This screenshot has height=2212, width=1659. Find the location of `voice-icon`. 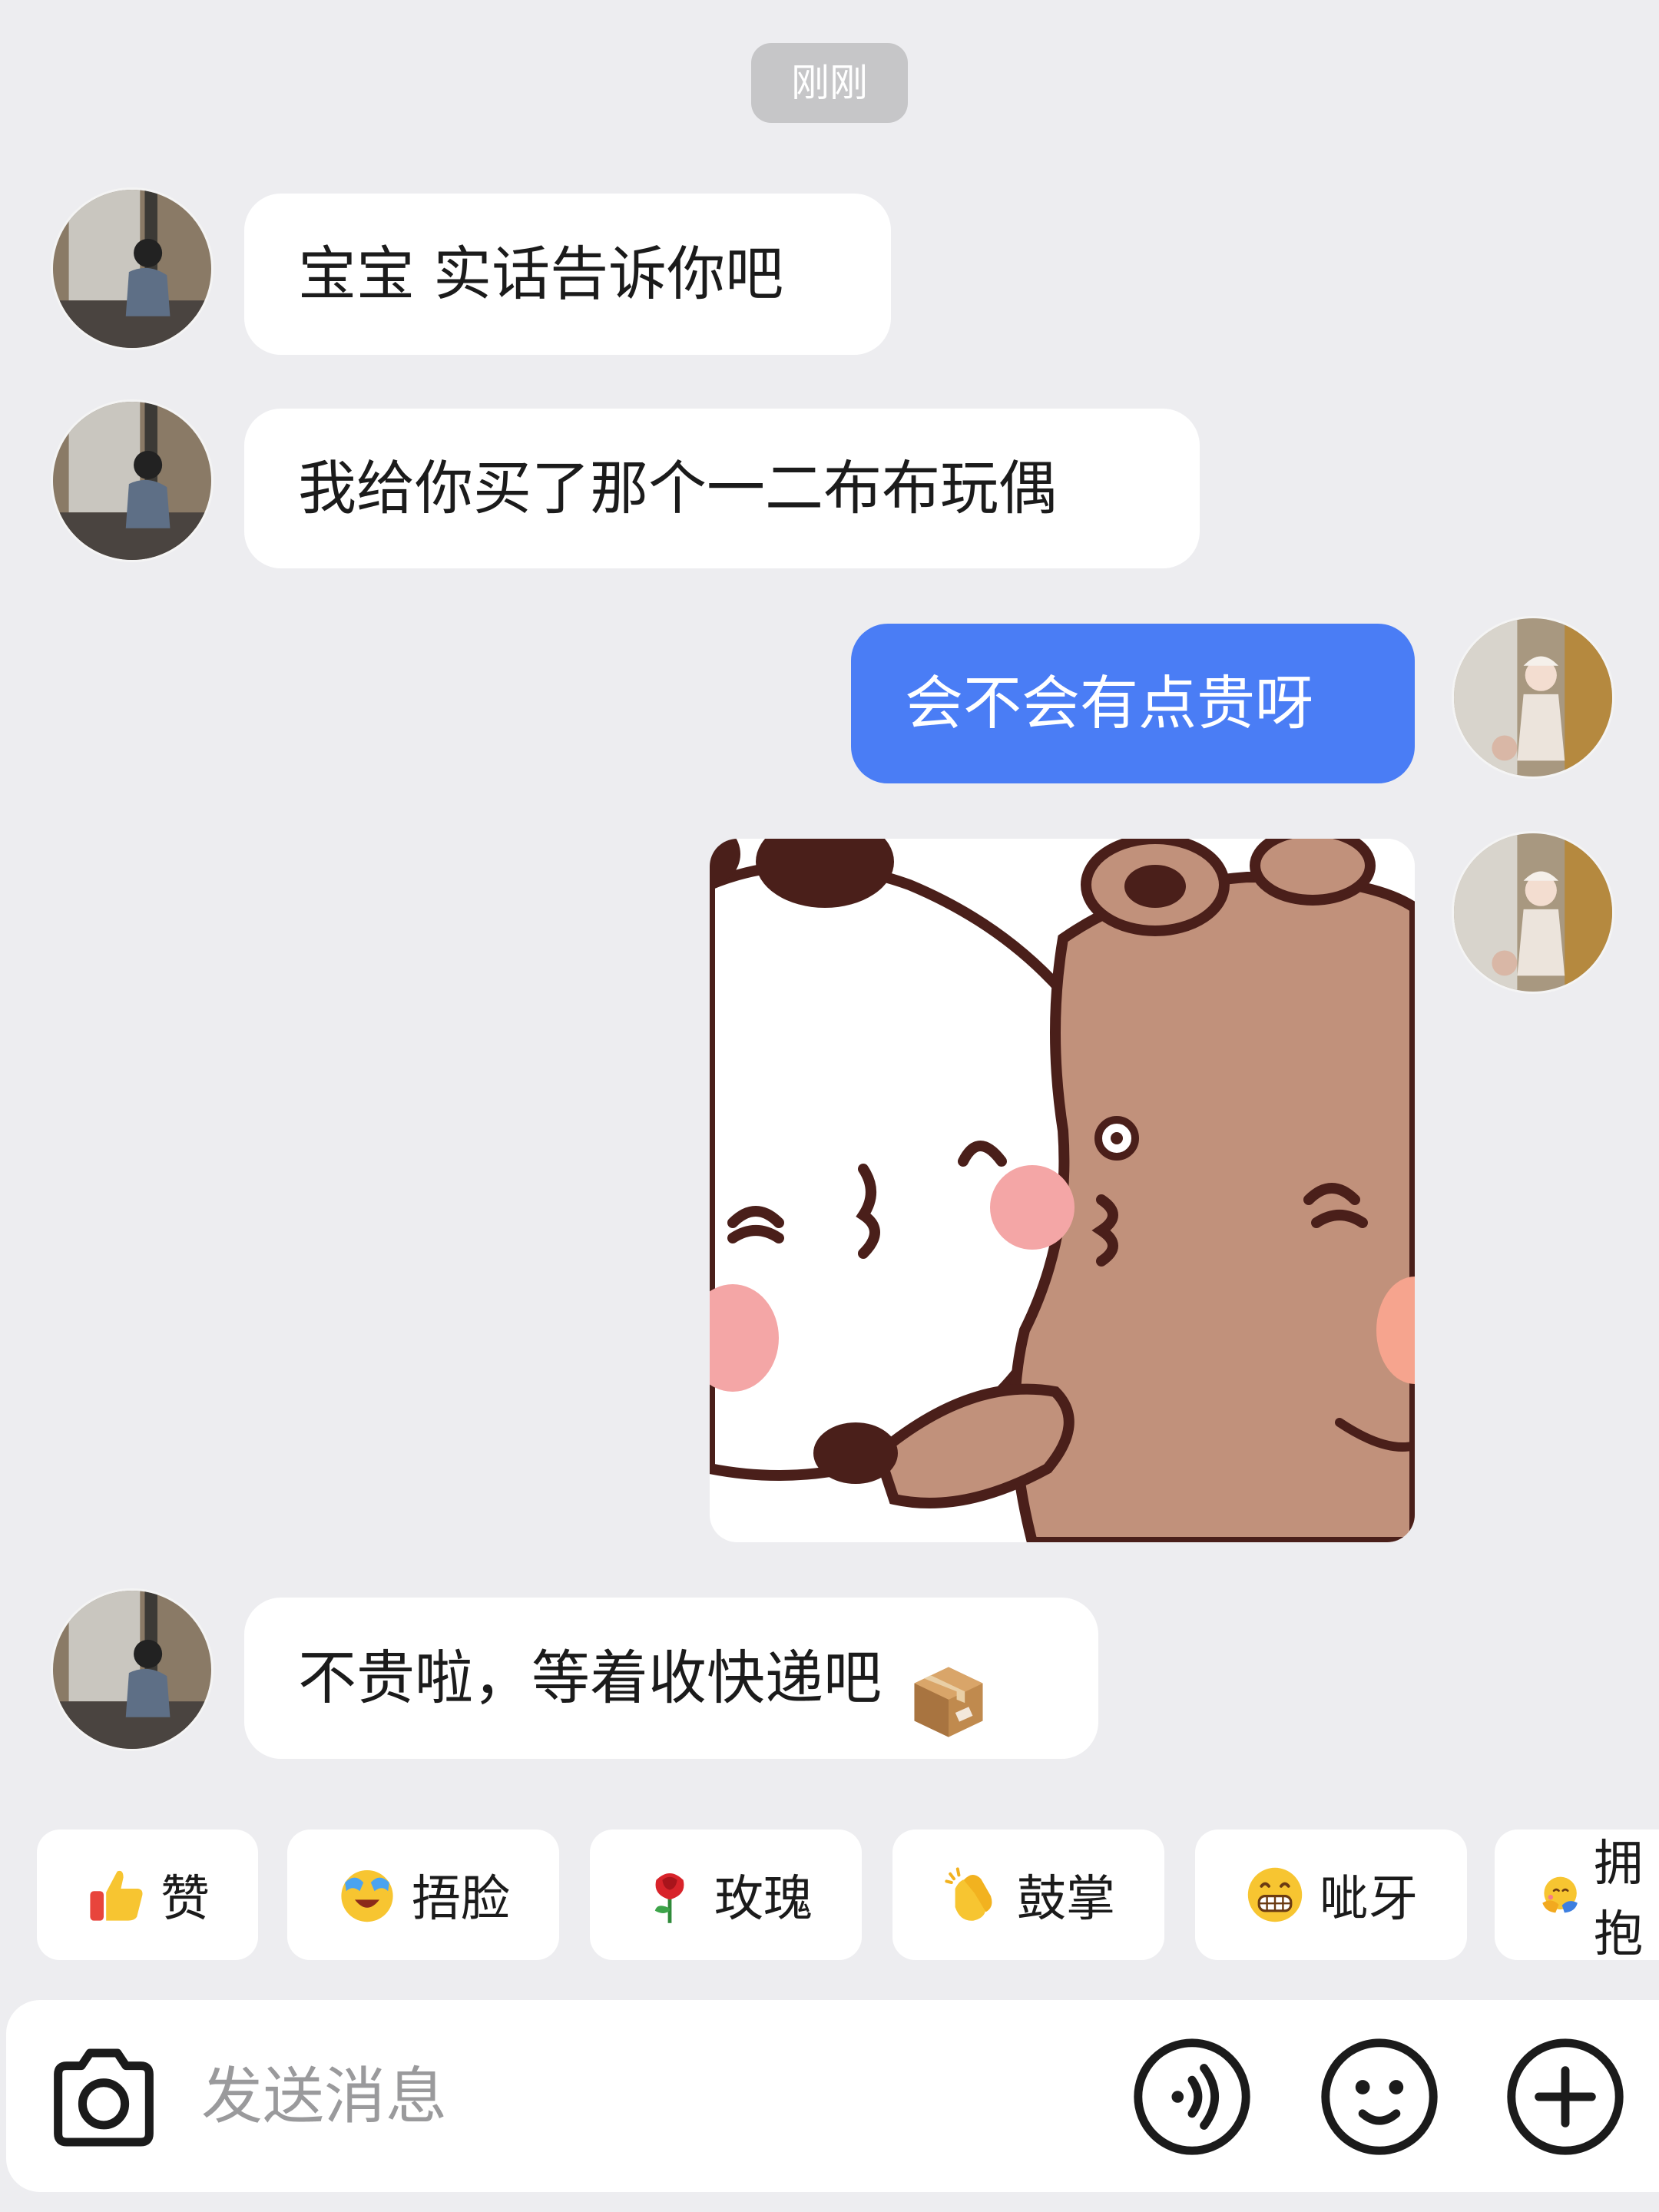

voice-icon is located at coordinates (1192, 2097).